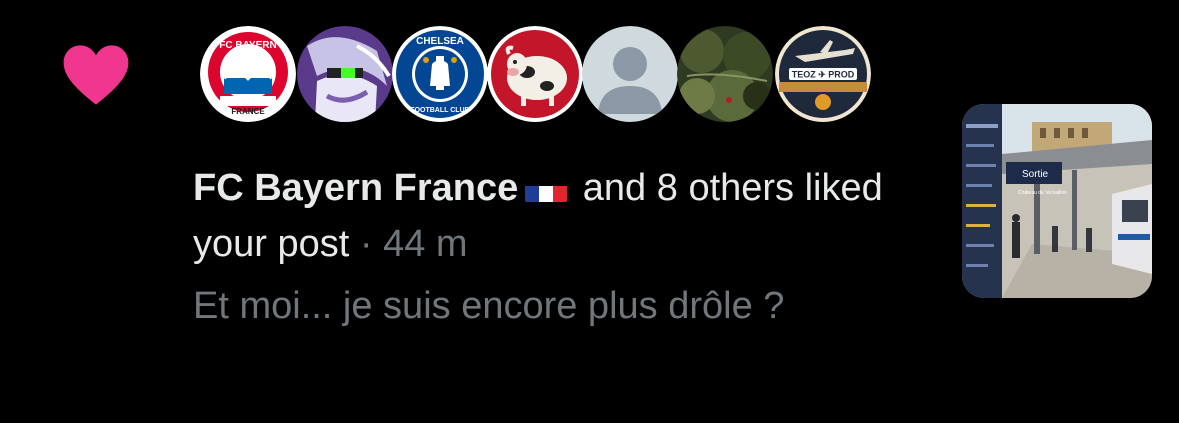 This screenshot has height=423, width=1179. I want to click on avatar-fc-bayern-france: FC BAYERN FRANCE, so click(248, 74).